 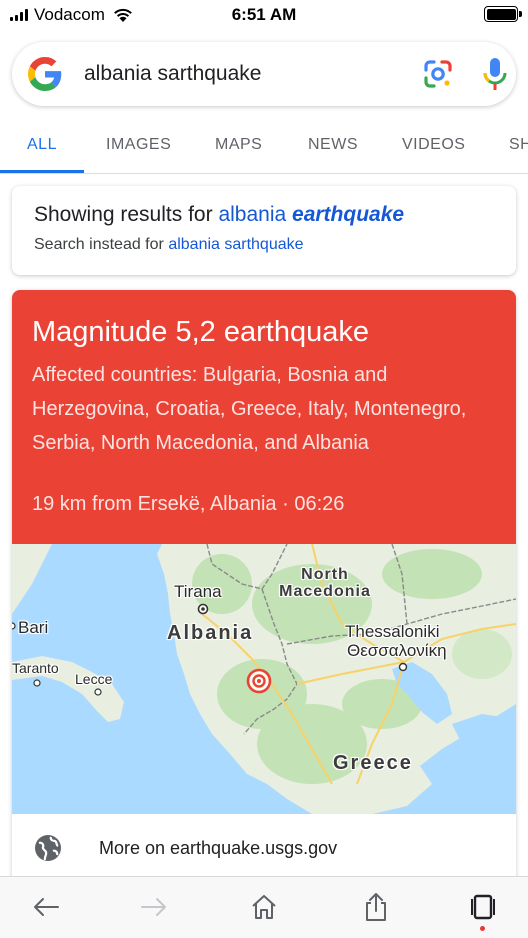 I want to click on tab-videos: VIDEOS, so click(x=433, y=145).